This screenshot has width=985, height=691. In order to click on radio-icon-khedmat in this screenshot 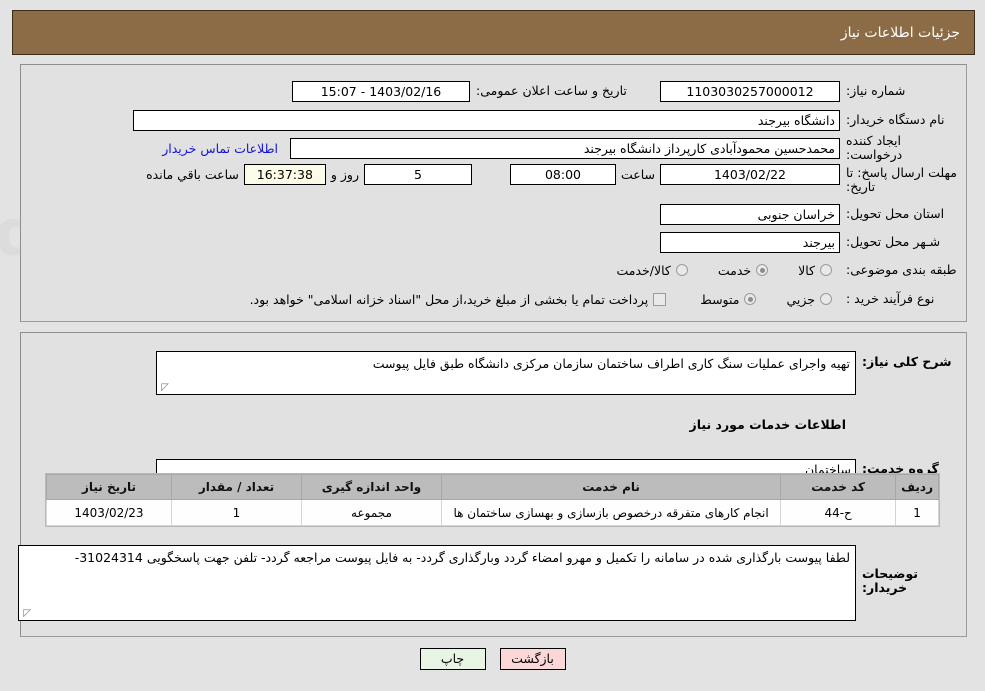, I will do `click(762, 270)`.